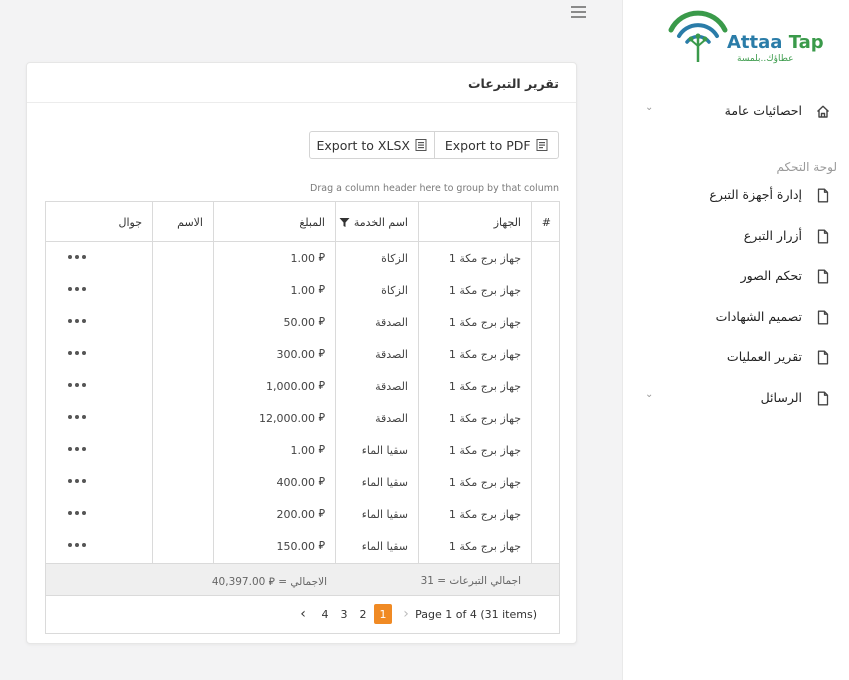 Image resolution: width=849 pixels, height=680 pixels. Describe the element at coordinates (470, 580) in the screenshot. I see `summary-count: اجمالي التبرعات = 31` at that location.